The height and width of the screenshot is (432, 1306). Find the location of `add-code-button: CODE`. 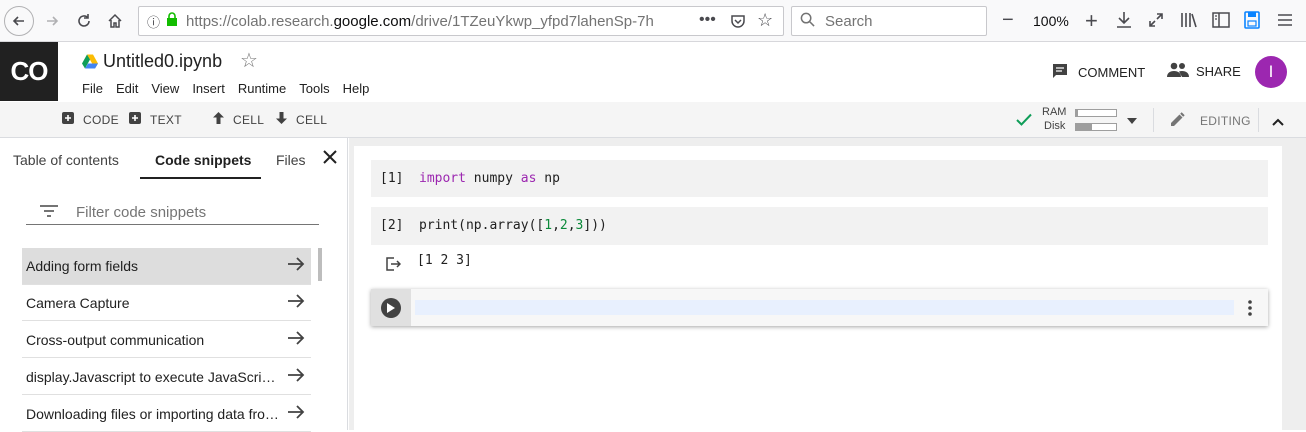

add-code-button: CODE is located at coordinates (90, 119).